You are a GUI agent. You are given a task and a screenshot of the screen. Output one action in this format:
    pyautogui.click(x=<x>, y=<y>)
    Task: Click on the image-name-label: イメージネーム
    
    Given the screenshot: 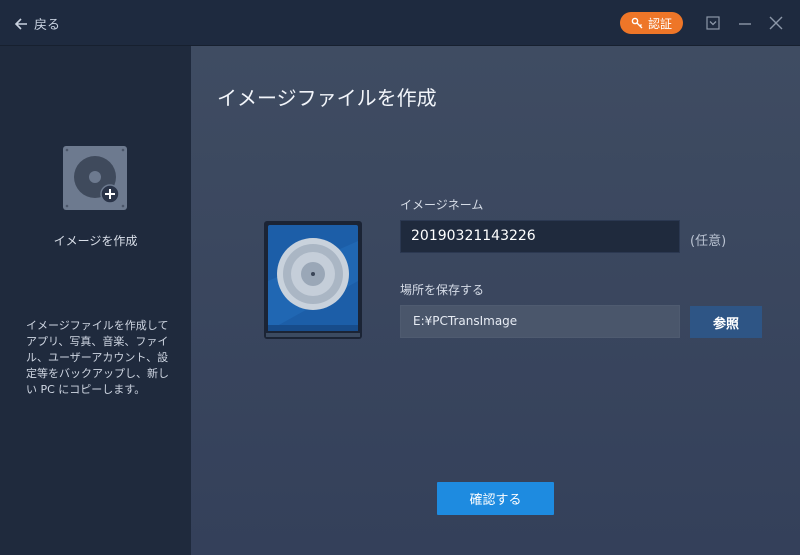 What is the action you would take?
    pyautogui.click(x=442, y=205)
    